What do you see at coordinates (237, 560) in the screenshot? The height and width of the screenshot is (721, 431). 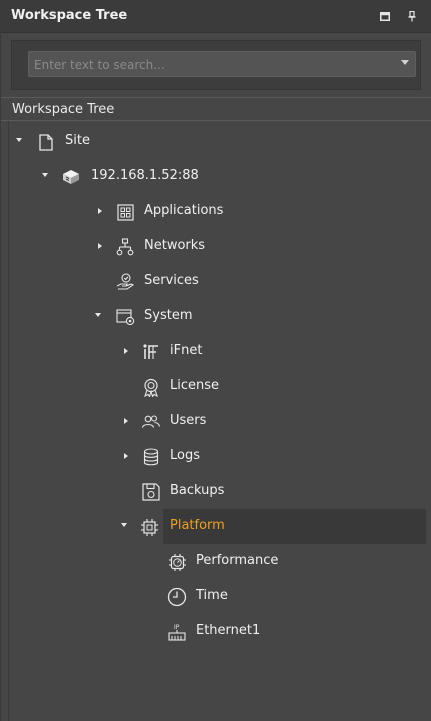 I see `tree-item-label: Performance` at bounding box center [237, 560].